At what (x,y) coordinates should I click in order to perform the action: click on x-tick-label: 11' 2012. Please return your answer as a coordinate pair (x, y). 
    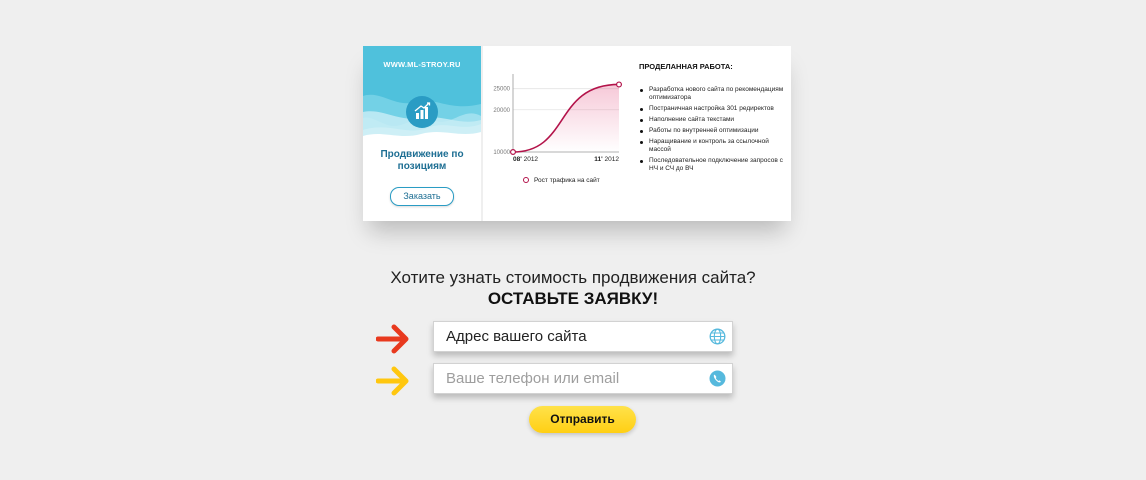
    Looking at the image, I should click on (606, 159).